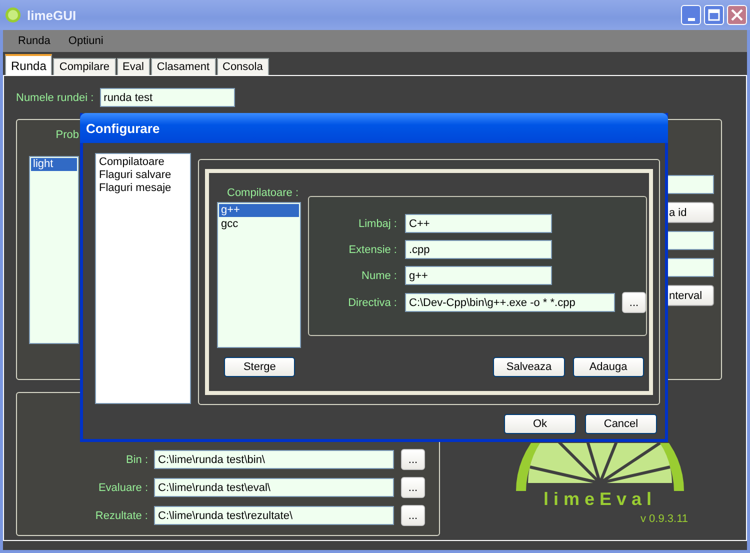  I want to click on save-button: Salveaza, so click(529, 367).